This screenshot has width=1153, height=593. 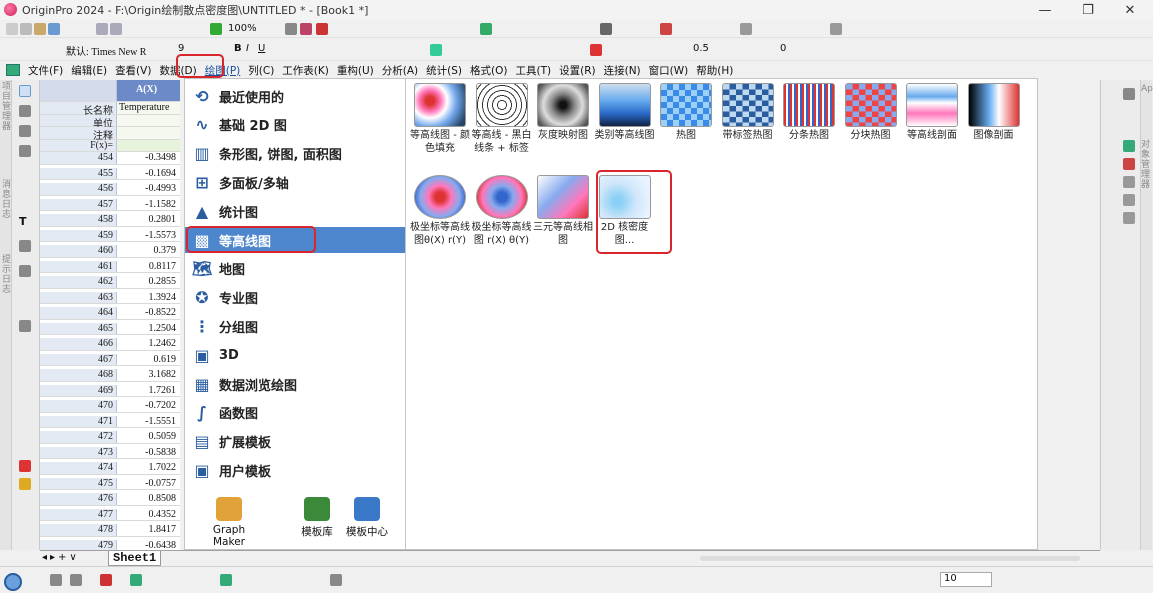 What do you see at coordinates (78, 375) in the screenshot?
I see `row-number: 468` at bounding box center [78, 375].